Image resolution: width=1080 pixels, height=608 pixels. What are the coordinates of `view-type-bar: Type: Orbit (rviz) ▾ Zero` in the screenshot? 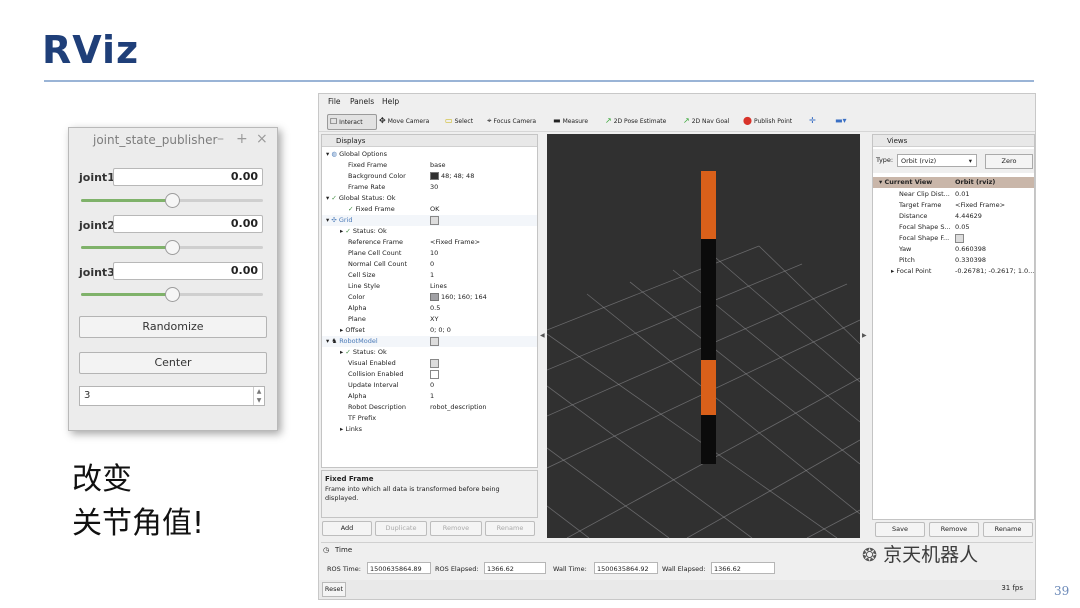 It's located at (953, 161).